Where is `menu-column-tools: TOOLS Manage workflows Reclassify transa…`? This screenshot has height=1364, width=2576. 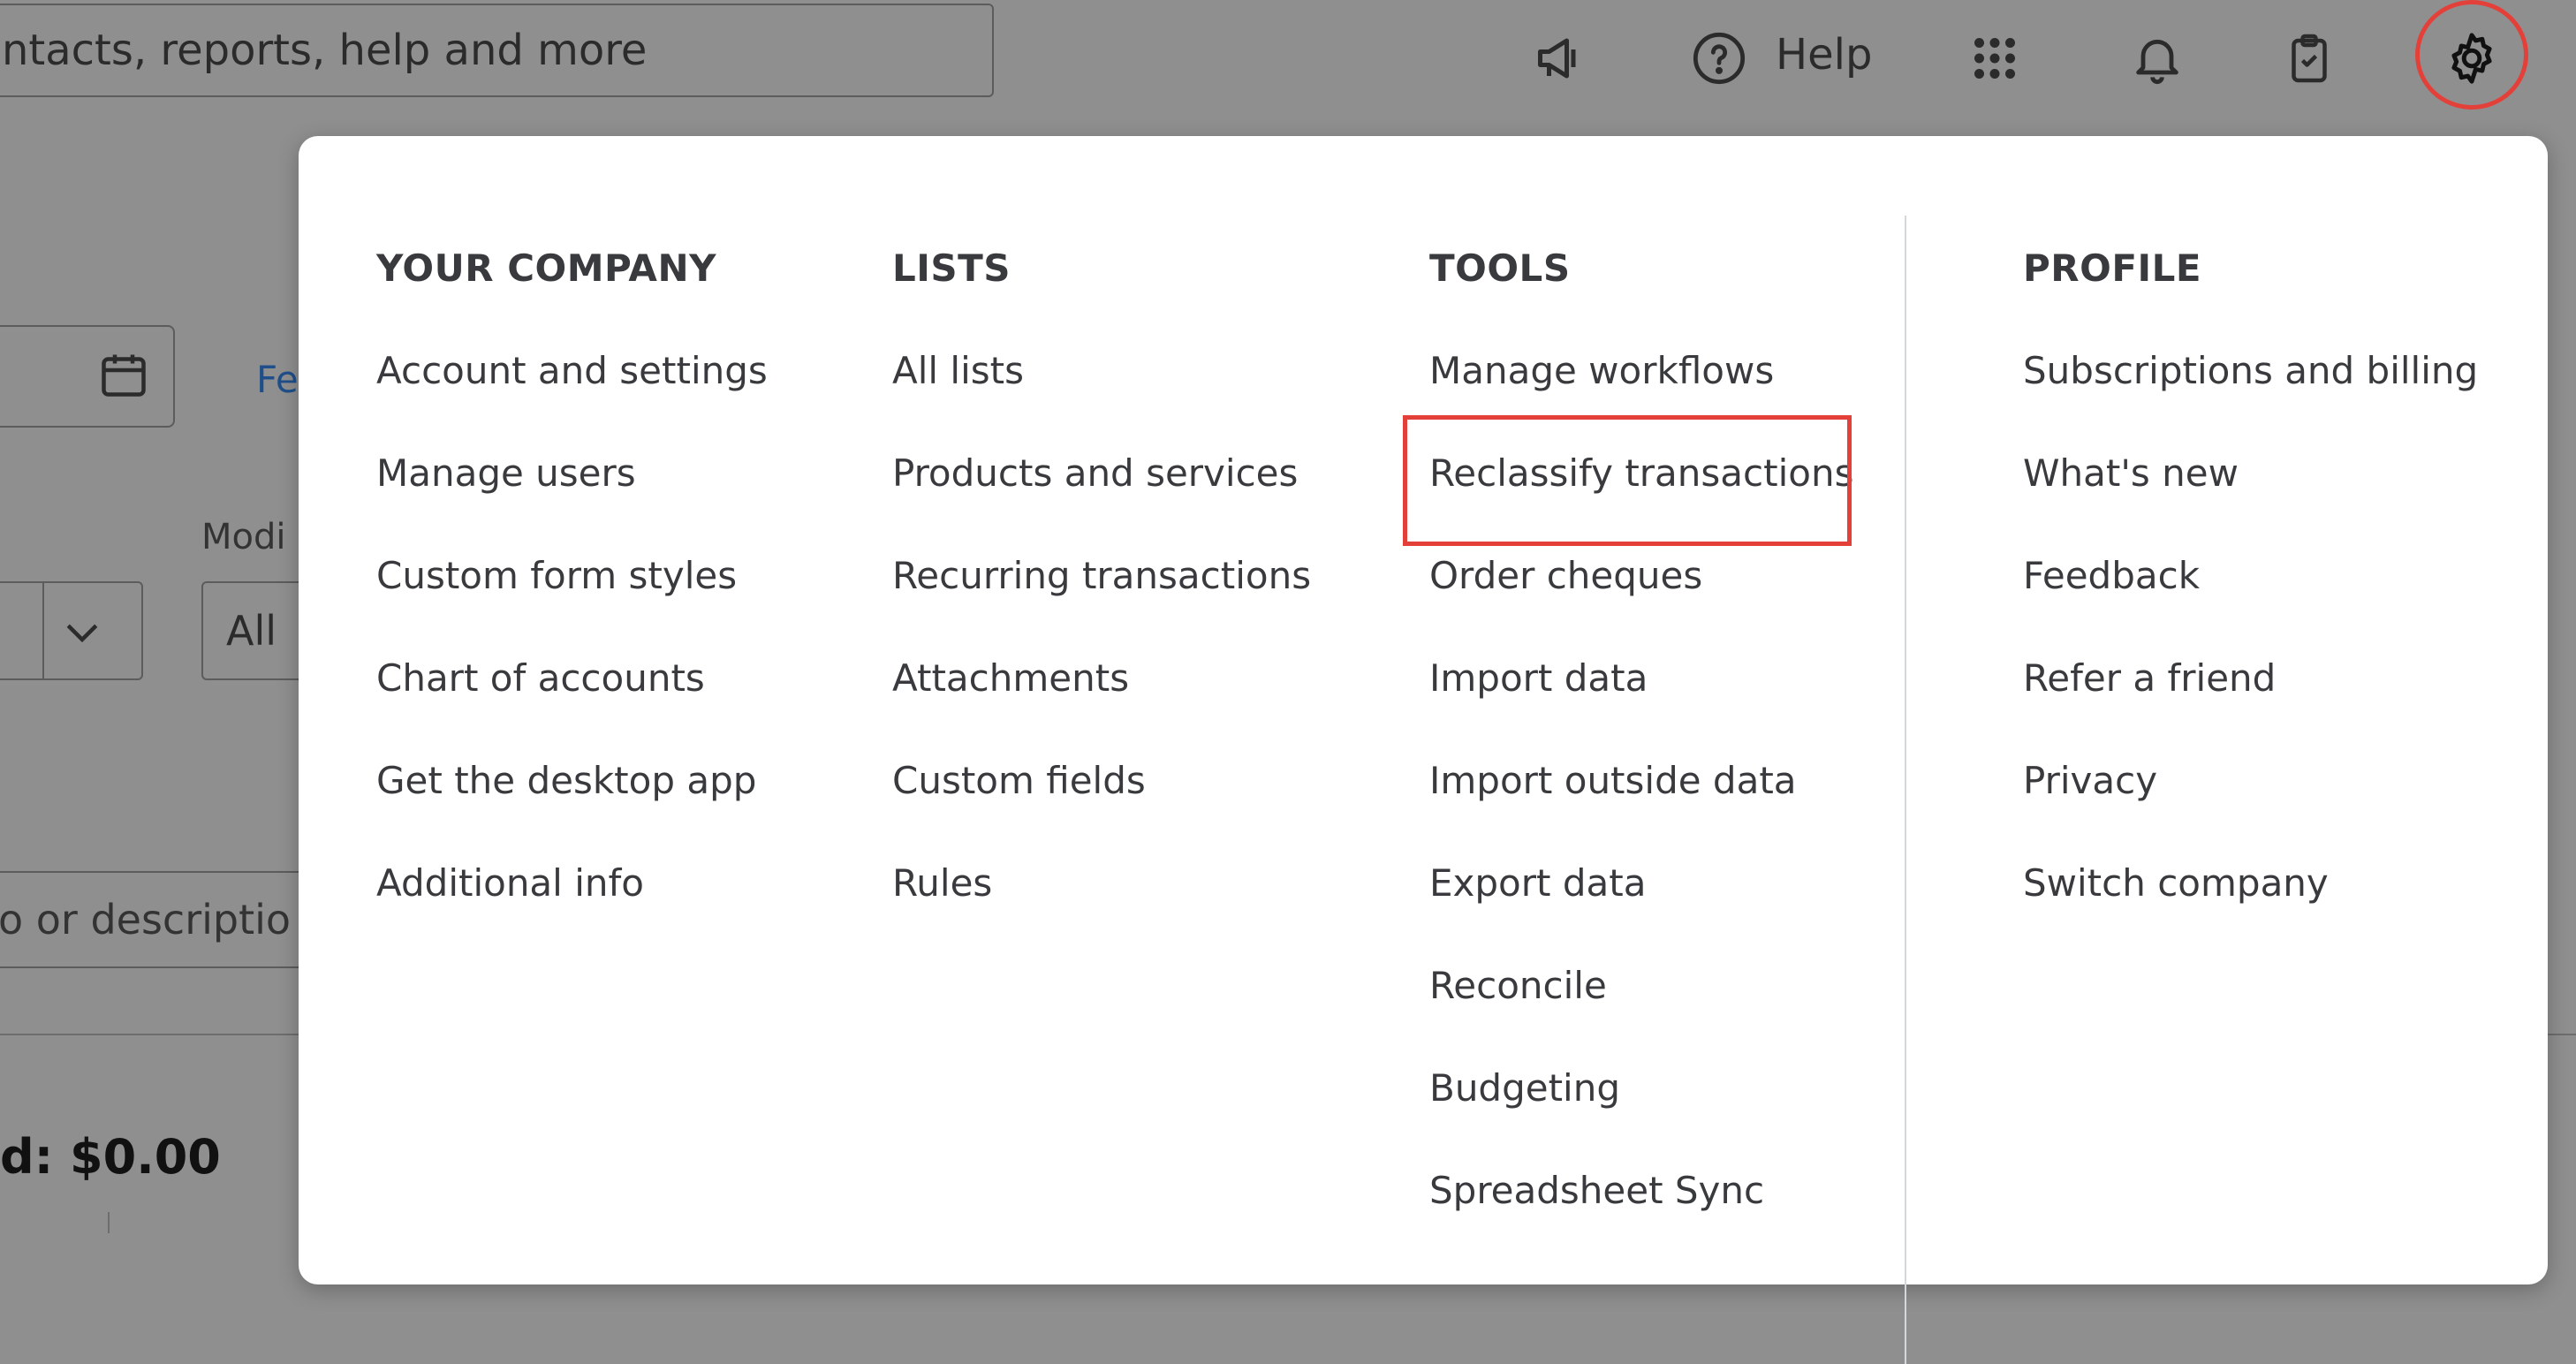
menu-column-tools: TOOLS Manage workflows Reclassify transa… is located at coordinates (1641, 755).